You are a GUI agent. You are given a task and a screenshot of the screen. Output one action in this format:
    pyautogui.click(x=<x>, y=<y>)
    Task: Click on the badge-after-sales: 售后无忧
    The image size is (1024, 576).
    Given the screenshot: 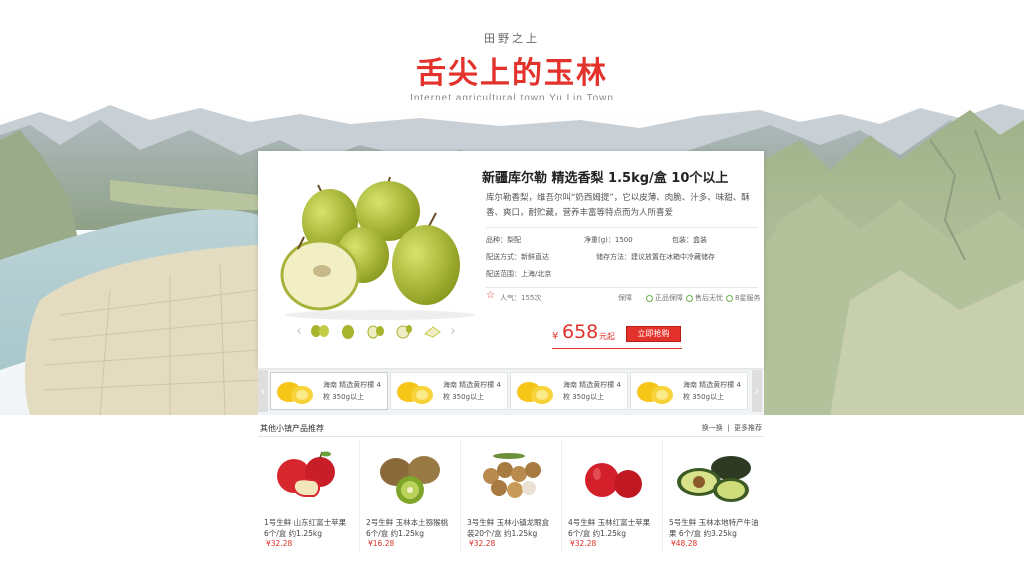 What is the action you would take?
    pyautogui.click(x=704, y=298)
    